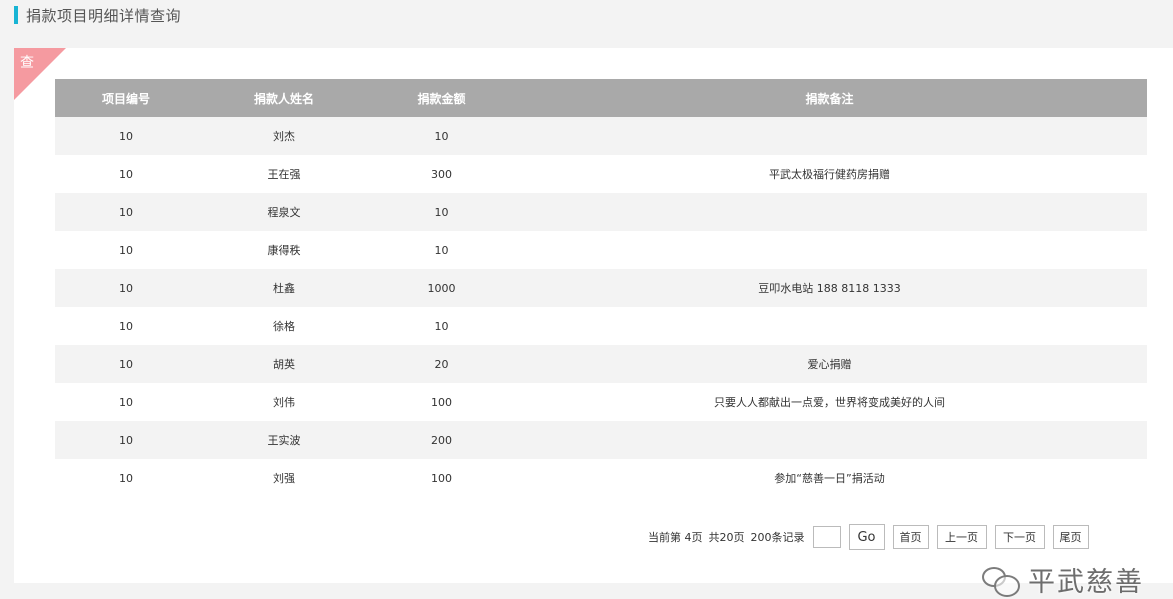  I want to click on cell-donor-name: 程泉文, so click(284, 212).